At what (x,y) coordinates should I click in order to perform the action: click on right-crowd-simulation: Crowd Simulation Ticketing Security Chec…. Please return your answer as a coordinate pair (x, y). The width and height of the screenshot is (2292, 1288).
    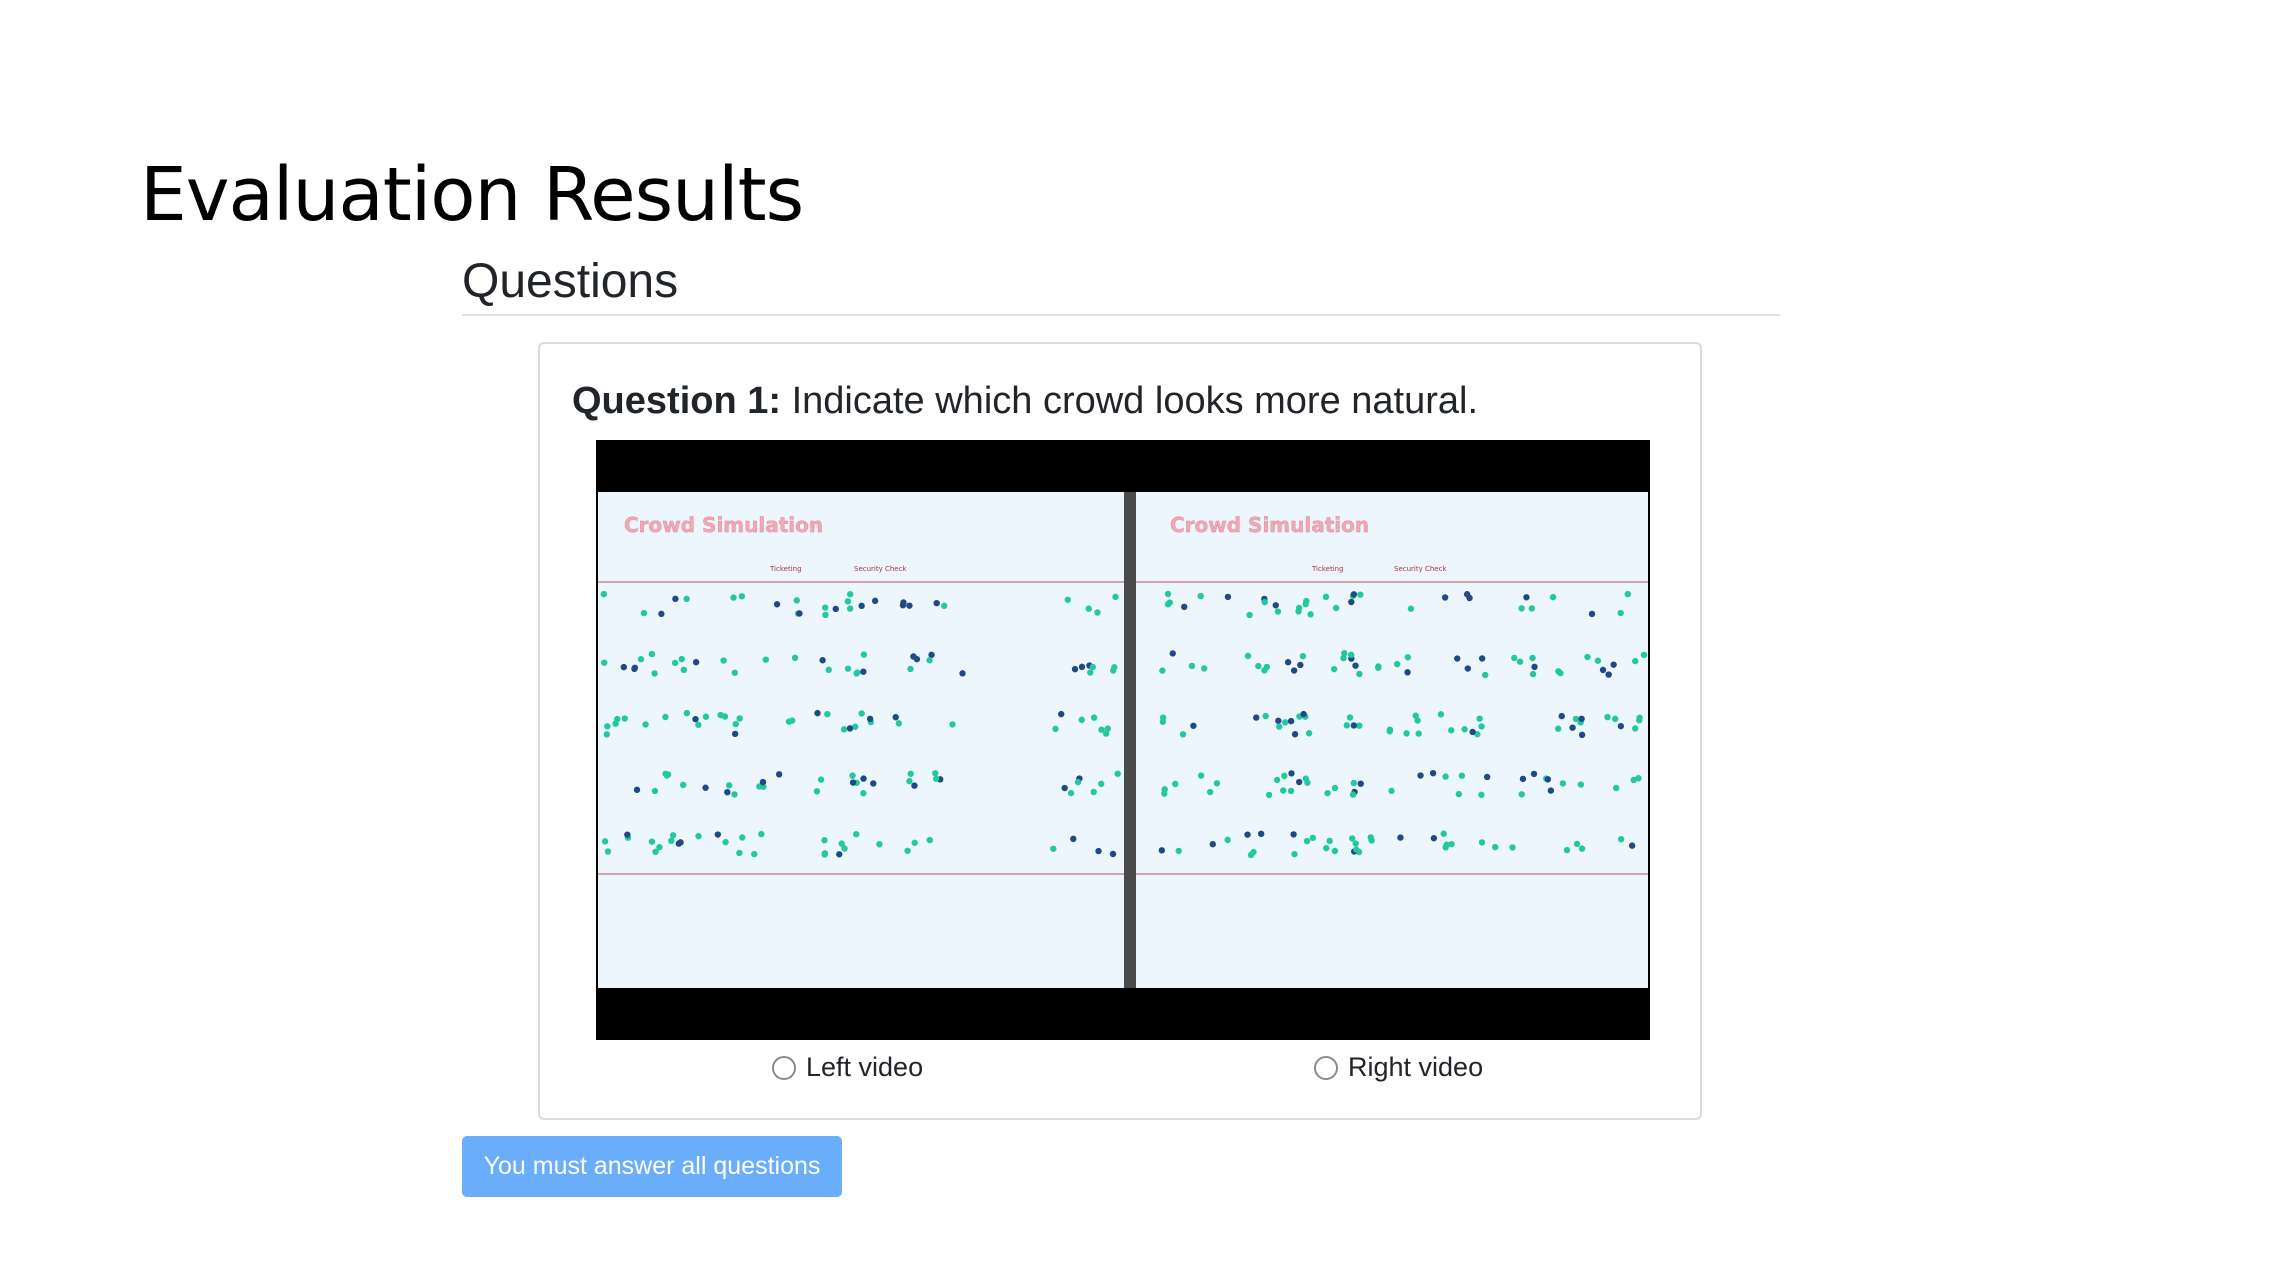
    Looking at the image, I should click on (1392, 694).